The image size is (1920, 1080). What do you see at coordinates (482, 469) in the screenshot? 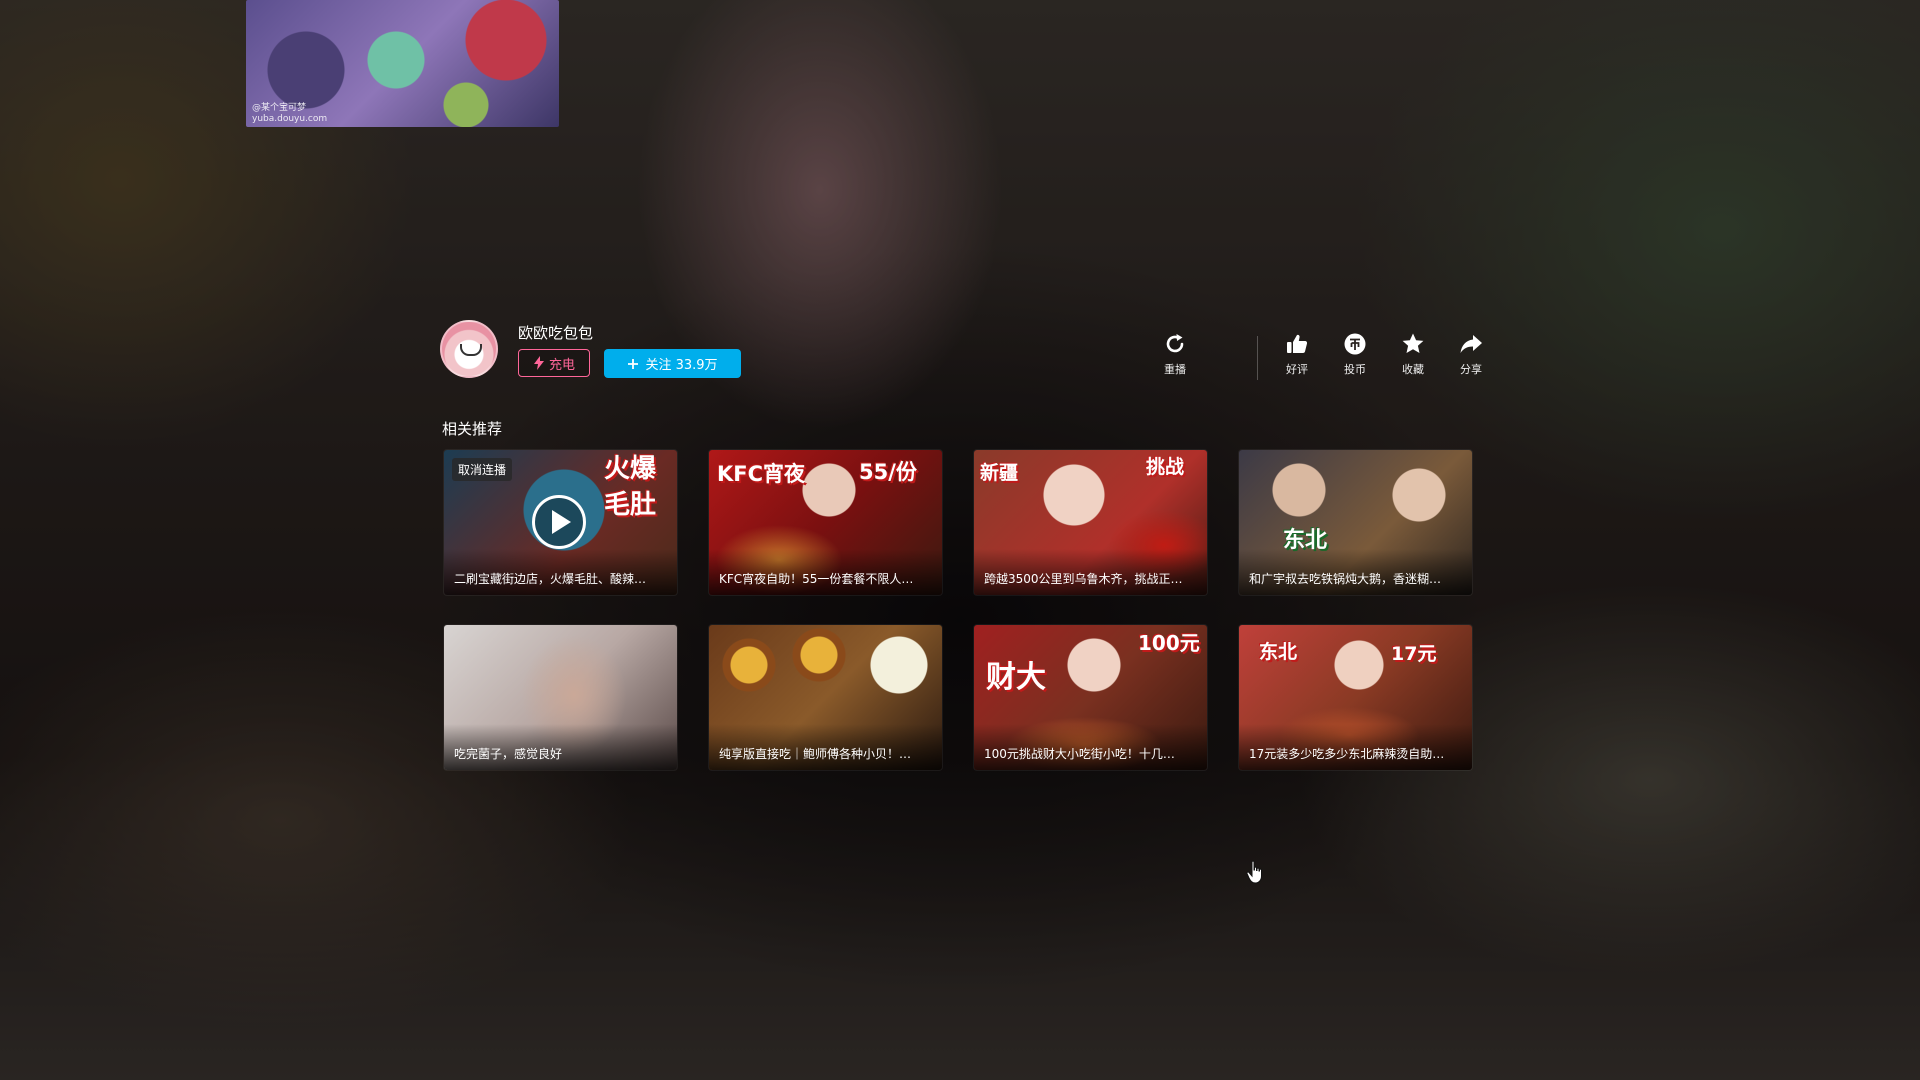
I see `cancel-autoplay-button: 取消连播` at bounding box center [482, 469].